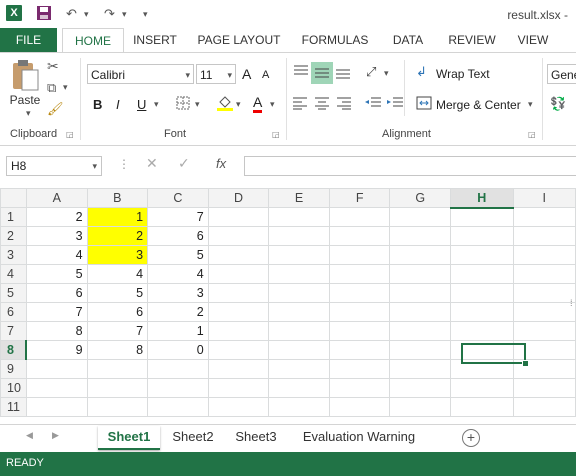 The height and width of the screenshot is (476, 576). Describe the element at coordinates (420, 350) in the screenshot. I see `cell-g8` at that location.